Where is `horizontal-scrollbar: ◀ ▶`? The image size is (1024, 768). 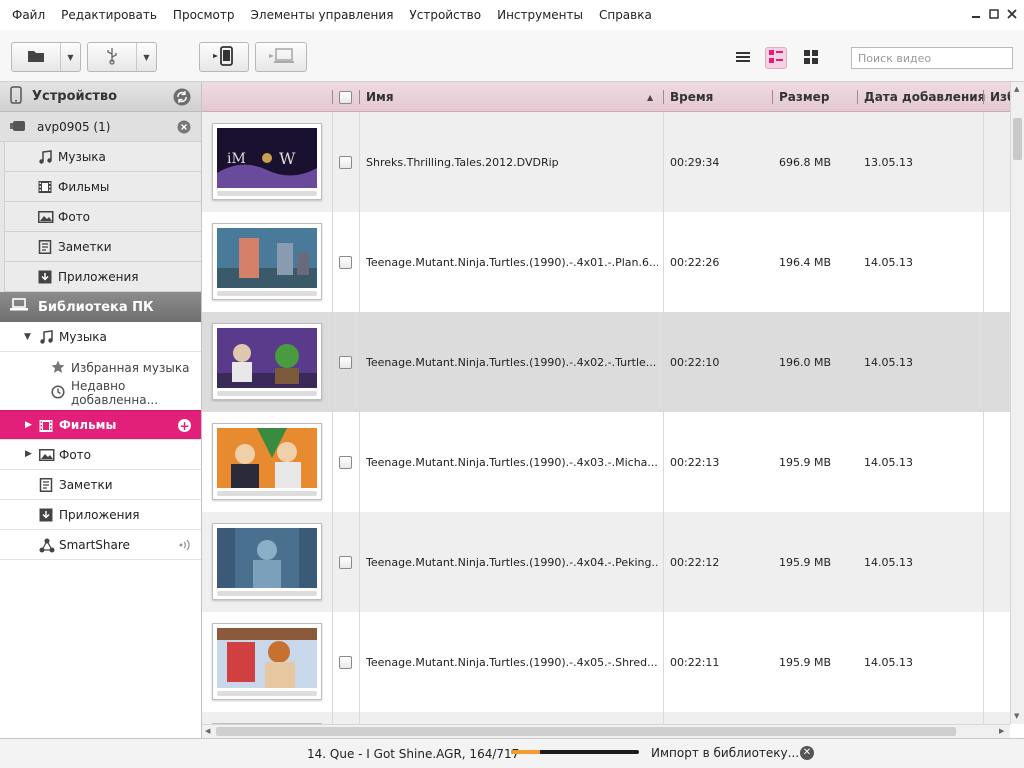
horizontal-scrollbar: ◀ ▶ is located at coordinates (606, 731).